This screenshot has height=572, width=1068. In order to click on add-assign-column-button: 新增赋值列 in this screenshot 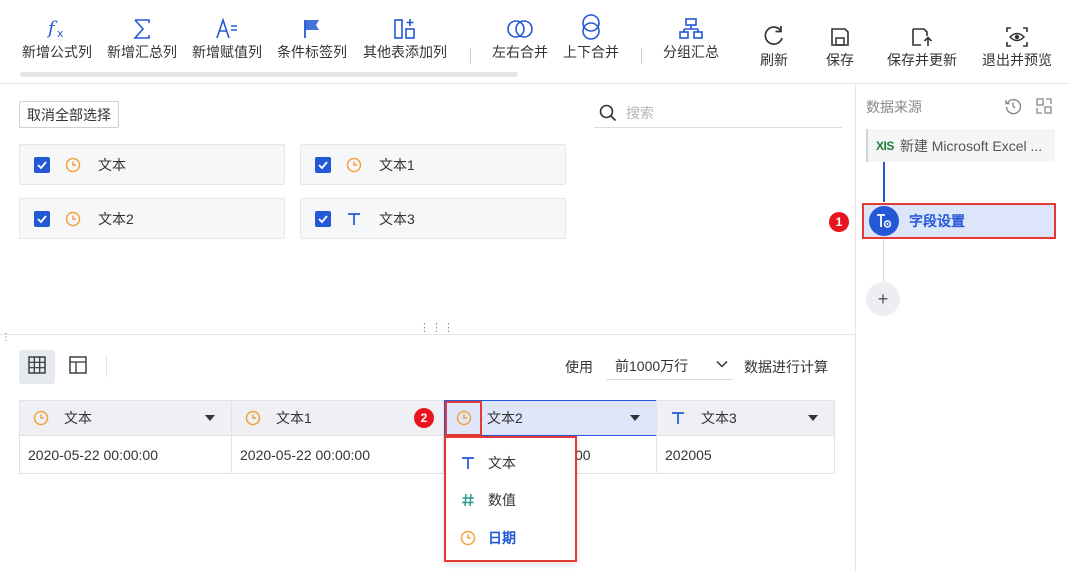, I will do `click(227, 39)`.